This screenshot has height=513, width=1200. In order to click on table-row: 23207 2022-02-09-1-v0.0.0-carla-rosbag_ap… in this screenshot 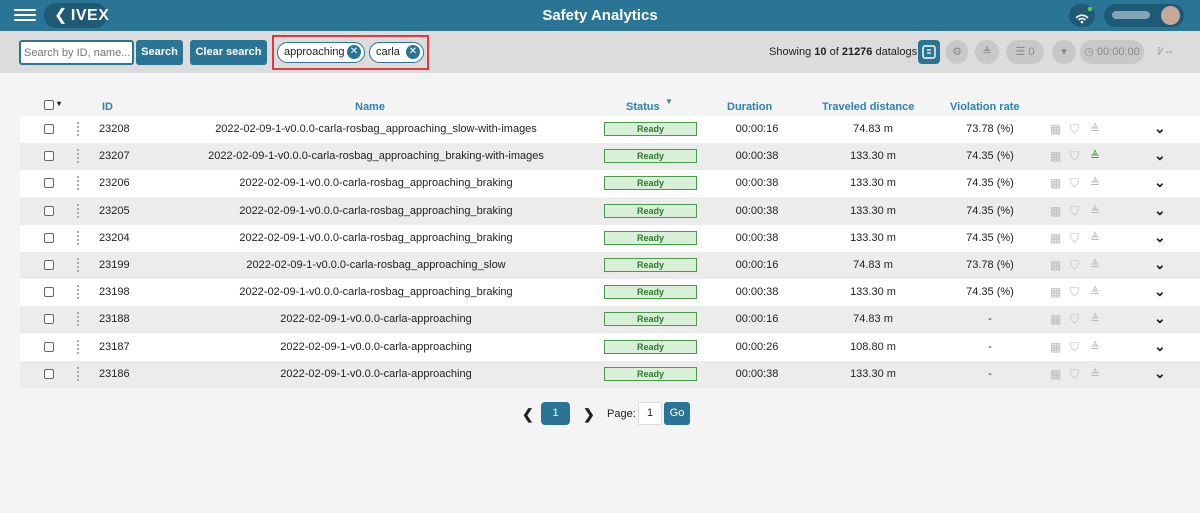, I will do `click(610, 157)`.